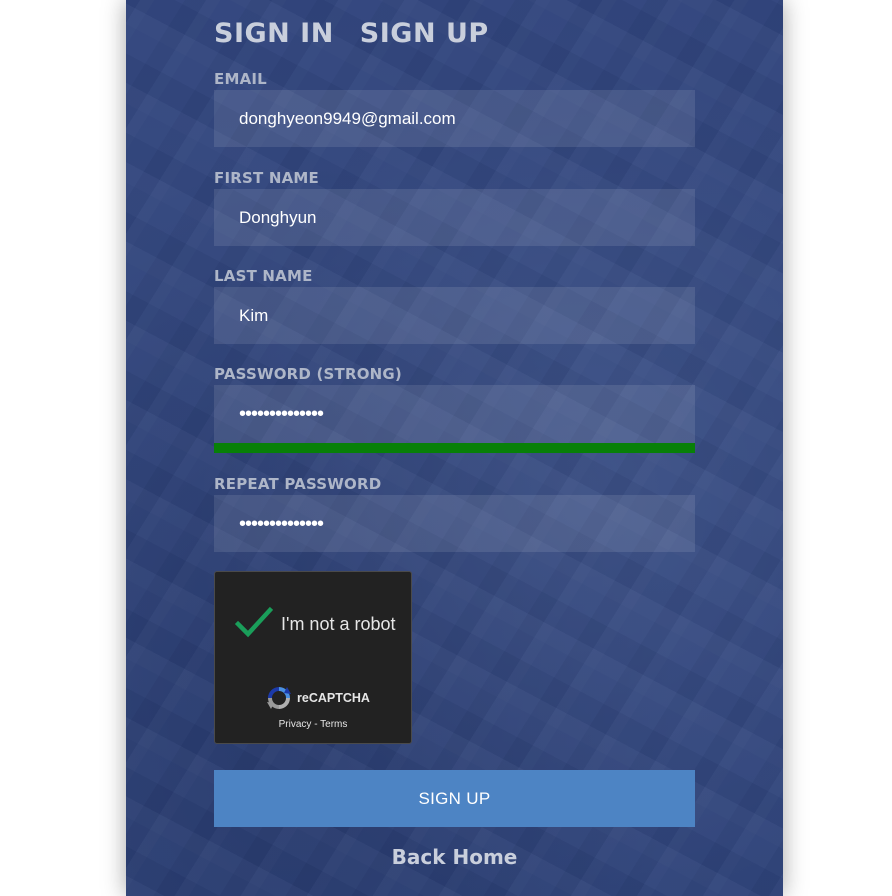 The height and width of the screenshot is (896, 892). What do you see at coordinates (454, 798) in the screenshot?
I see `sign-up-button: SIGN UP` at bounding box center [454, 798].